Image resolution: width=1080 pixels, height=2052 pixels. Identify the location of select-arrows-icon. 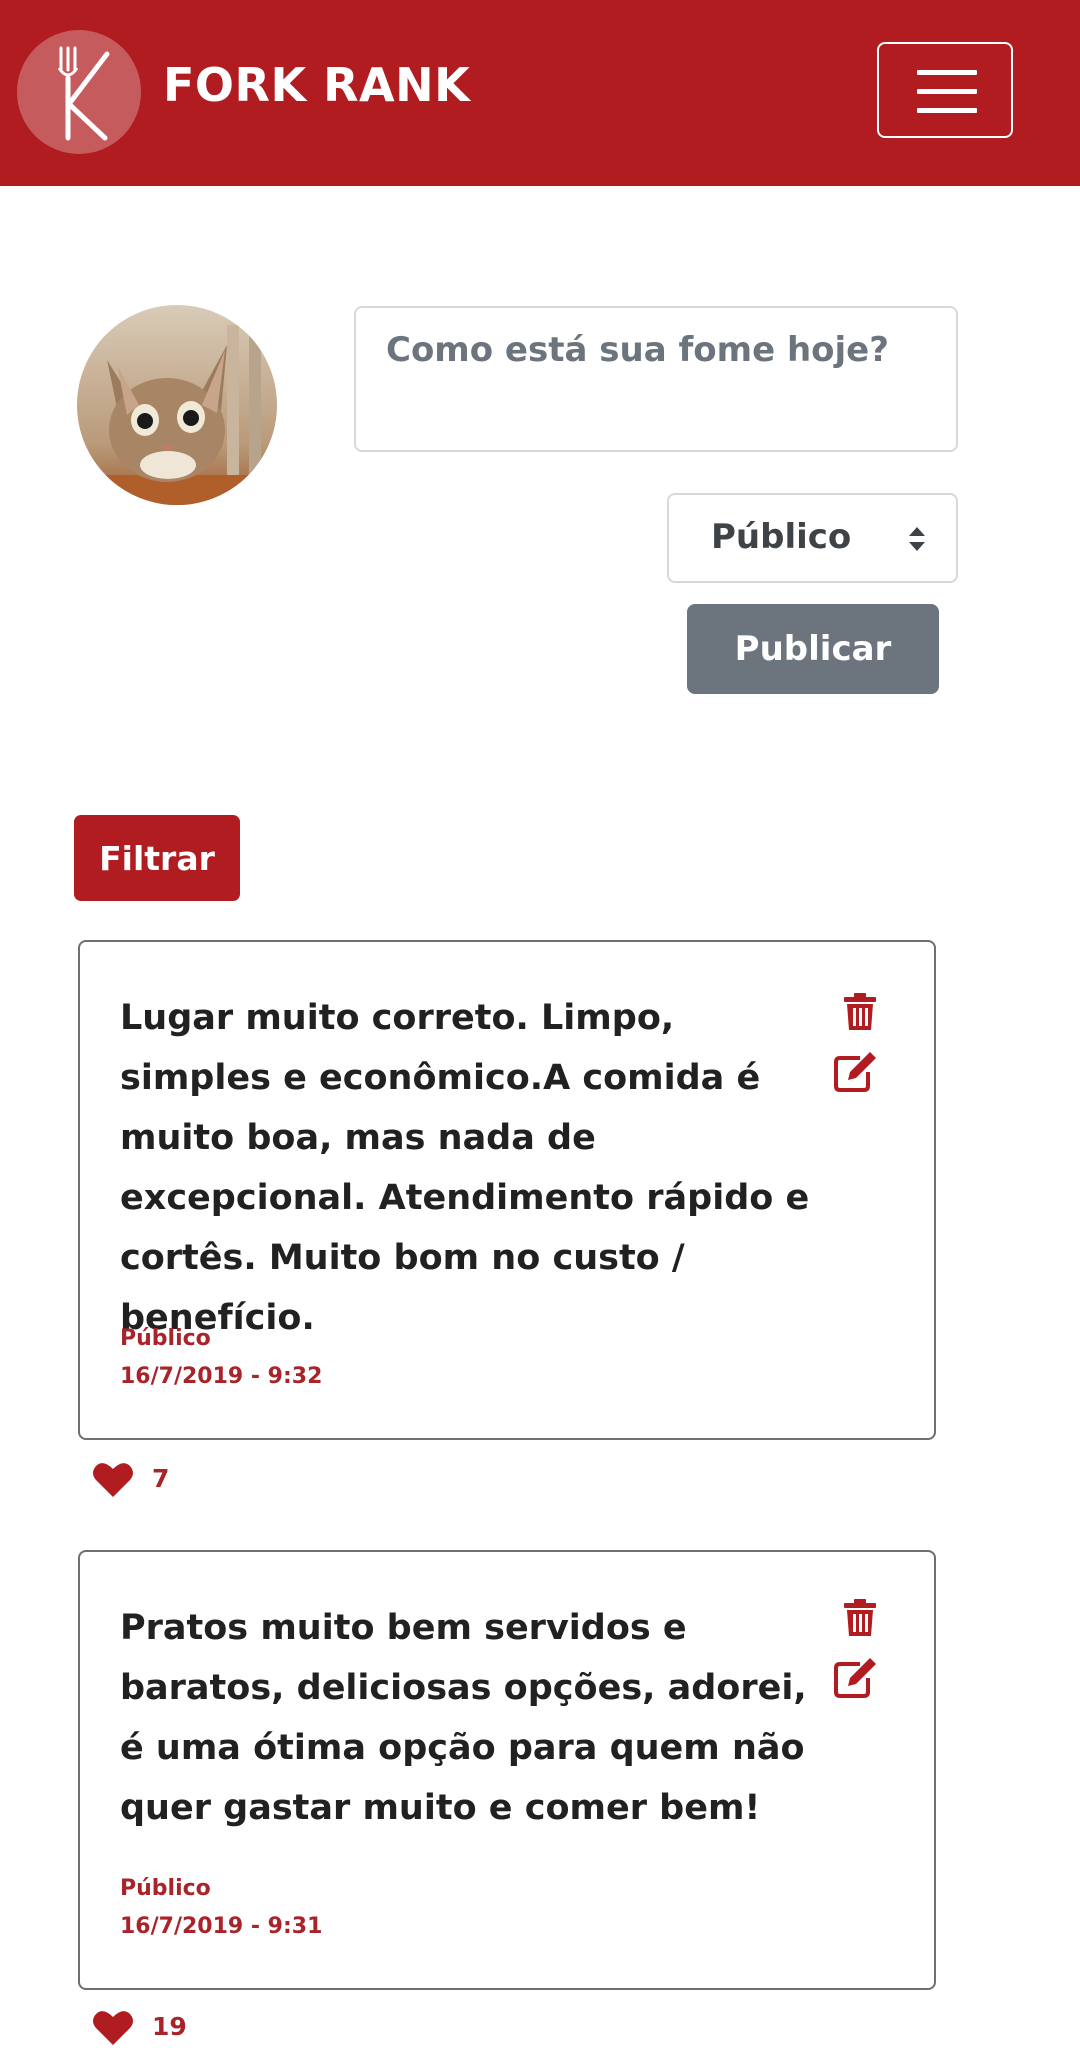
(917, 539).